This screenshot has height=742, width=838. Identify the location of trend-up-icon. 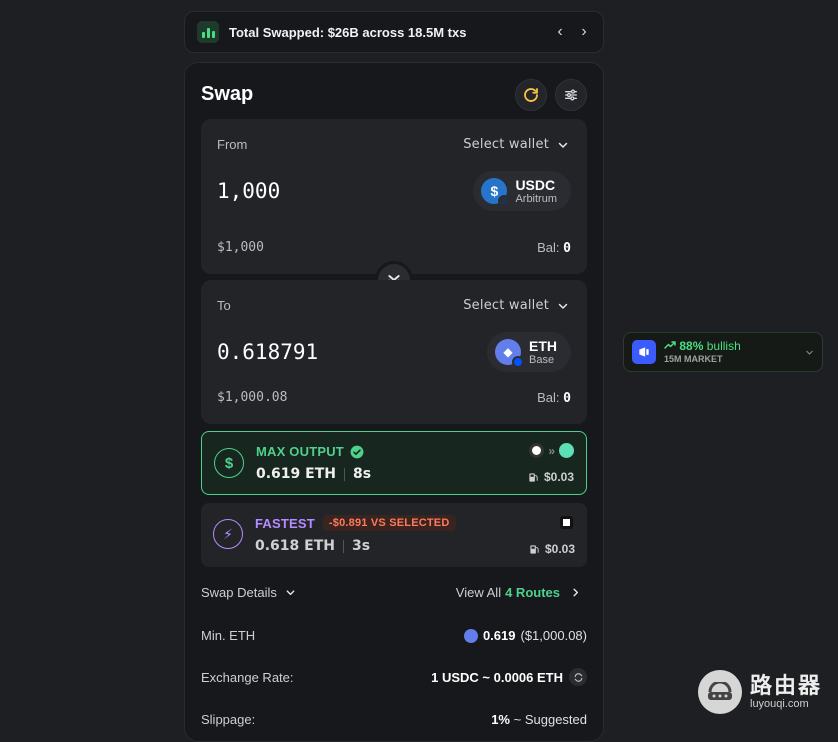
(670, 345).